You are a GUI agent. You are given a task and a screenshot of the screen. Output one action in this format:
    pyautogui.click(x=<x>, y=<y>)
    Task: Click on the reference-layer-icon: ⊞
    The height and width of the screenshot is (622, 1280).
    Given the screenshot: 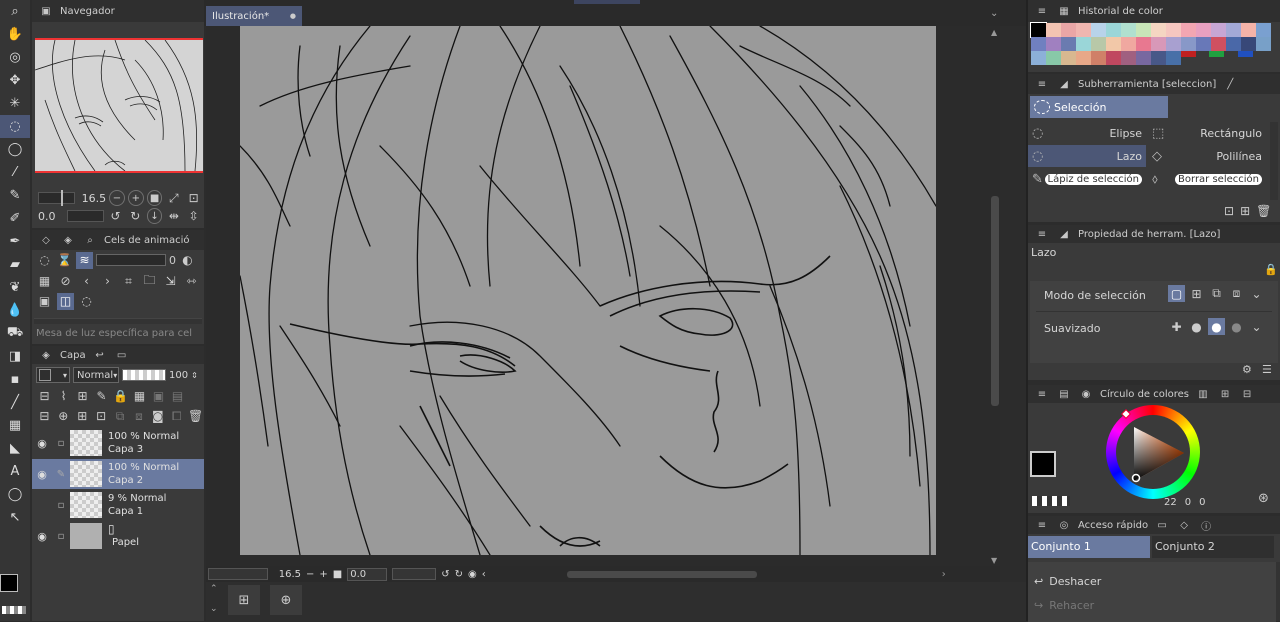 What is the action you would take?
    pyautogui.click(x=82, y=396)
    